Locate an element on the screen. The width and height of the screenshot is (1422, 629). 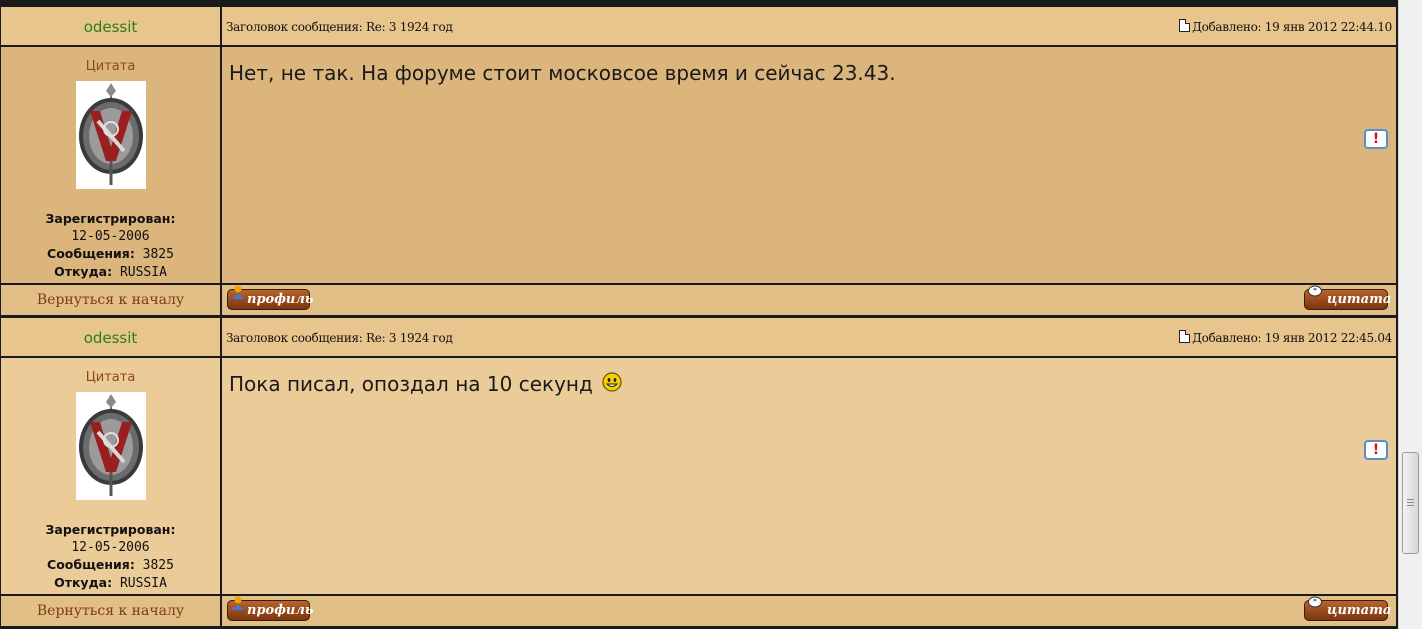
post-date-text: Добавлено: 19 янв 2012 22:45.04 is located at coordinates (1292, 338).